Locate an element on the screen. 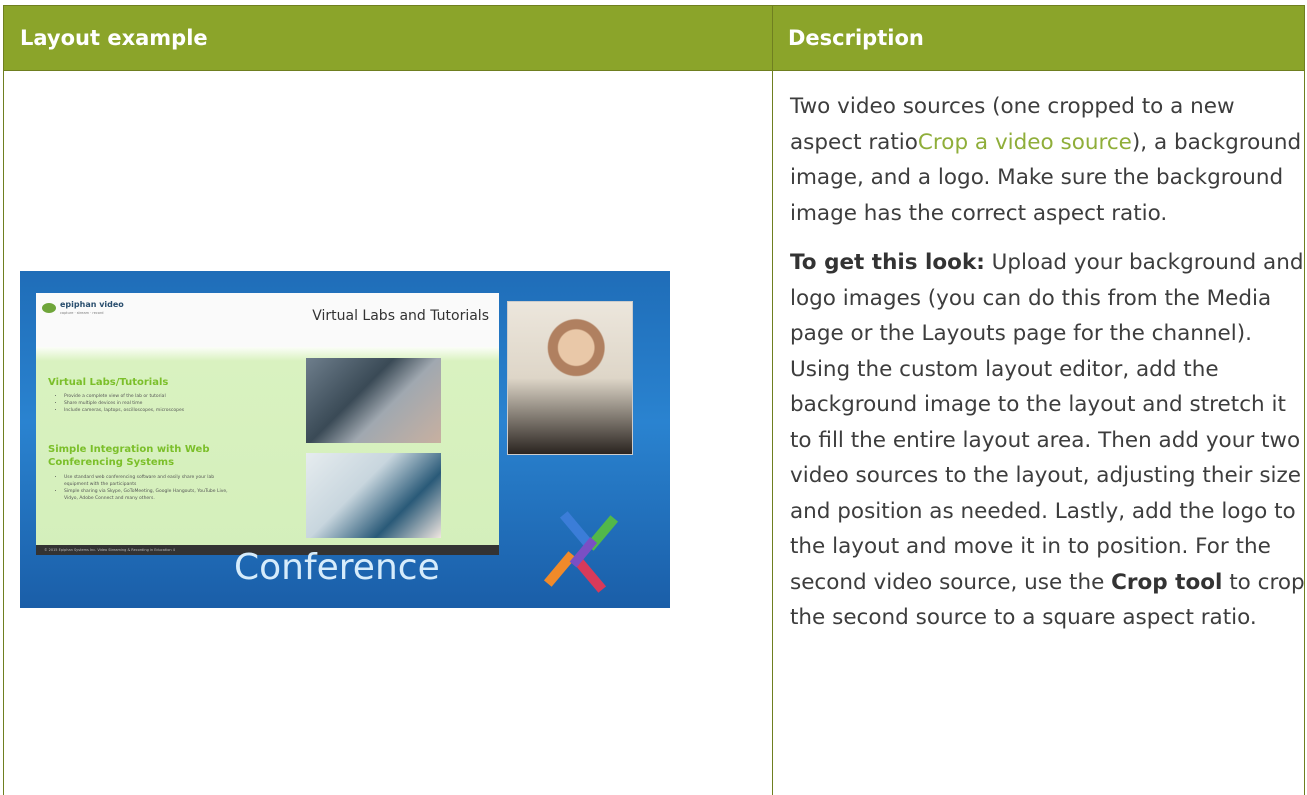 The height and width of the screenshot is (795, 1307). conference-caption: Conference is located at coordinates (337, 567).